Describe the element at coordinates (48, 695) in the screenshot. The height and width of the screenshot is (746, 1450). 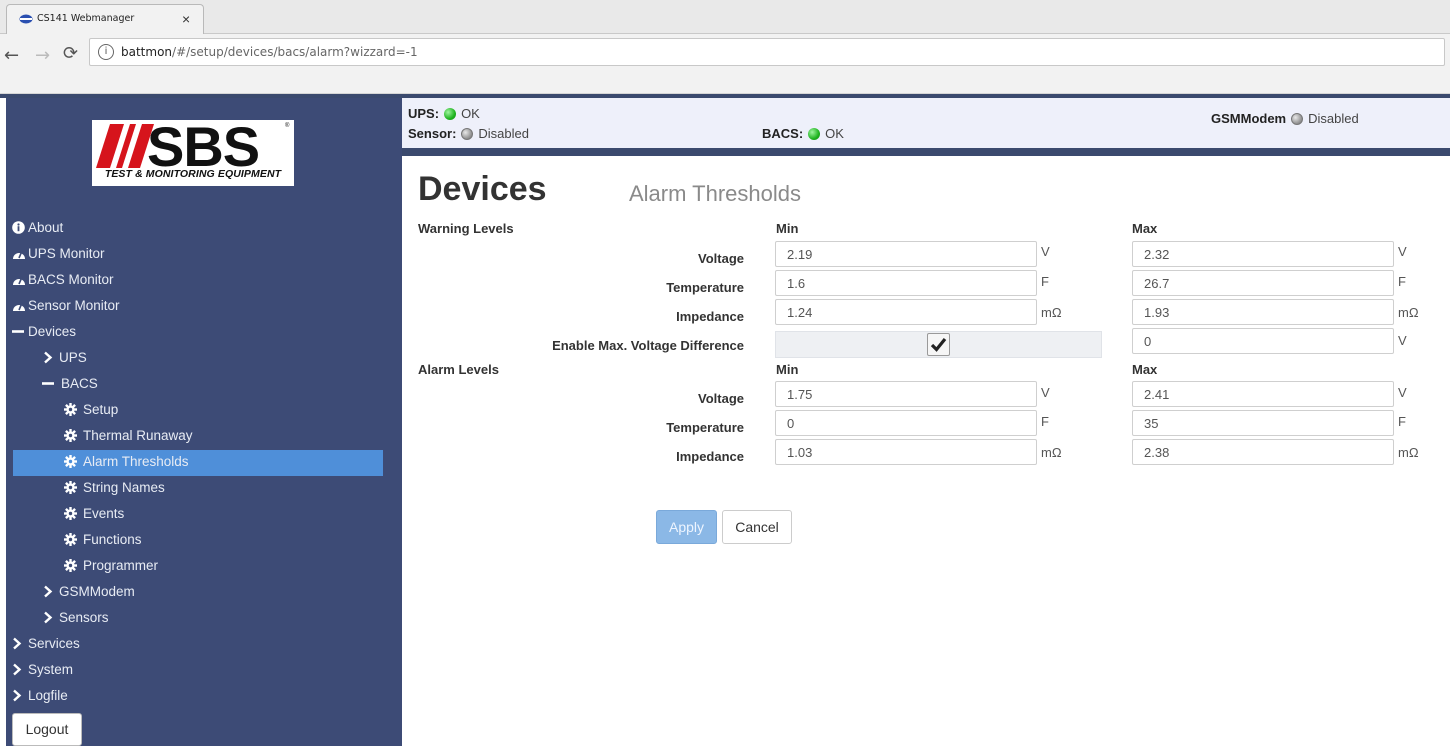
I see `sidebar-item-label: Logfile` at that location.